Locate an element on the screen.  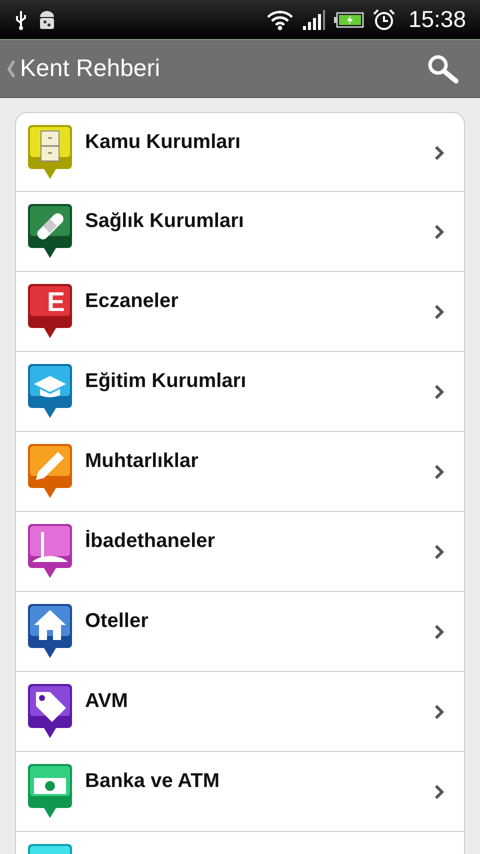
pencil-marker-icon is located at coordinates (50, 472).